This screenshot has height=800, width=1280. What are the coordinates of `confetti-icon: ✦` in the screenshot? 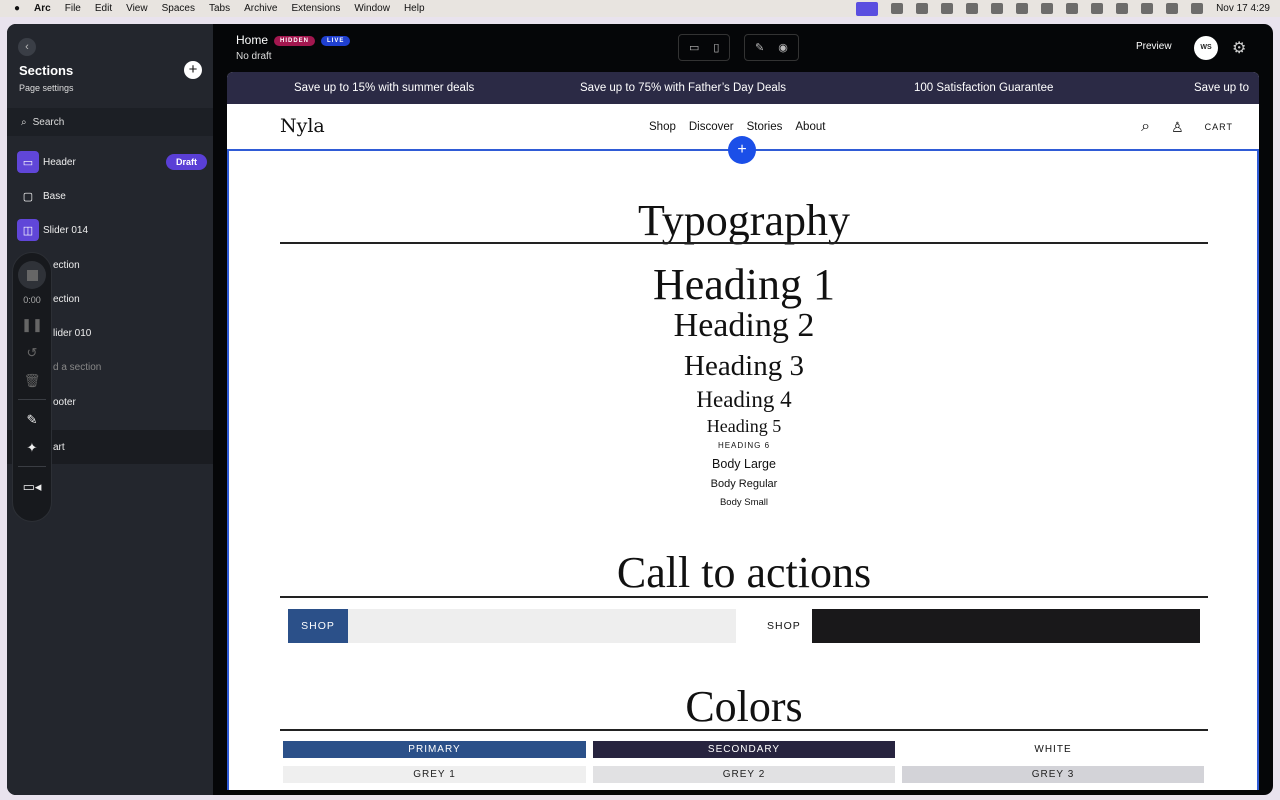 It's located at (32, 448).